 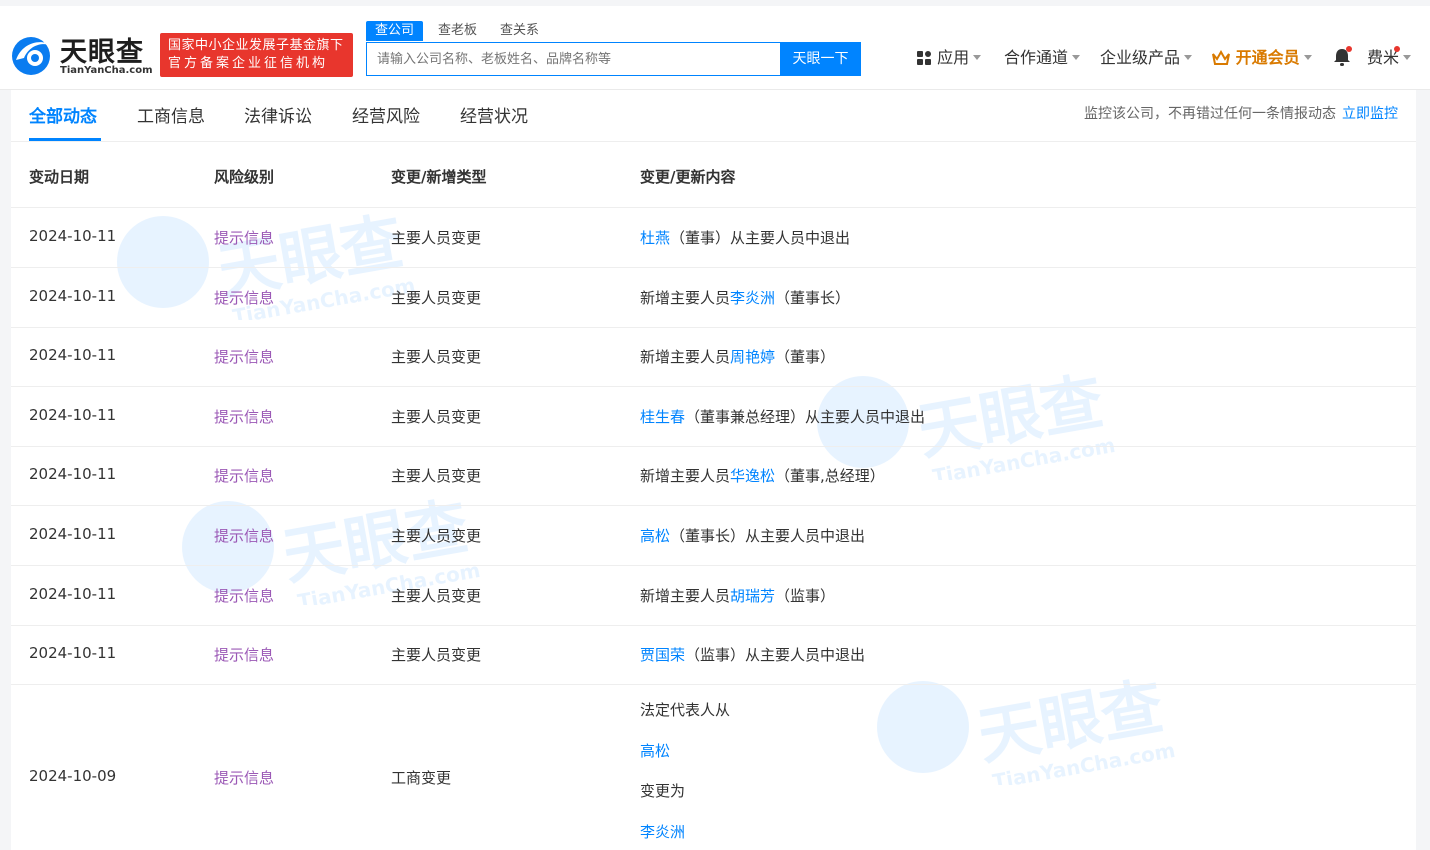 I want to click on header-date: 变动日期, so click(x=59, y=177).